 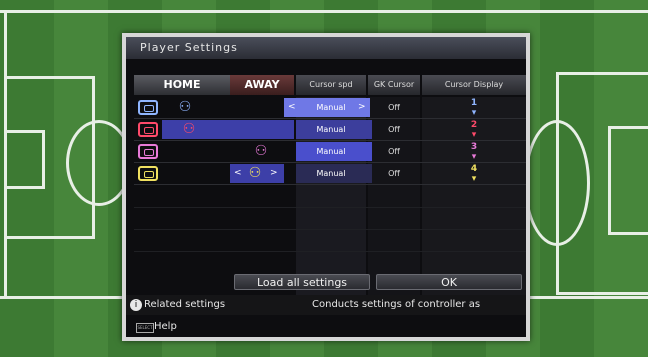 What do you see at coordinates (185, 304) in the screenshot?
I see `related-settings-label: Related settings` at bounding box center [185, 304].